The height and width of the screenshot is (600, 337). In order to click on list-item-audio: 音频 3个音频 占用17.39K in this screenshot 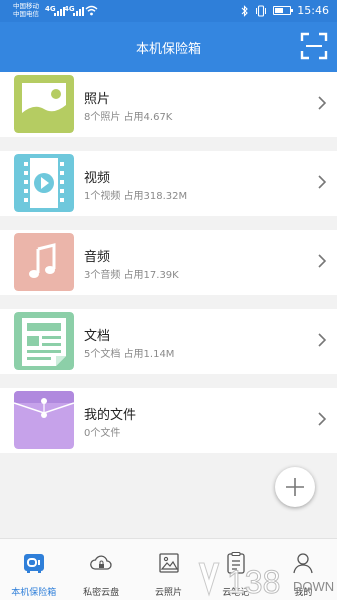, I will do `click(168, 262)`.